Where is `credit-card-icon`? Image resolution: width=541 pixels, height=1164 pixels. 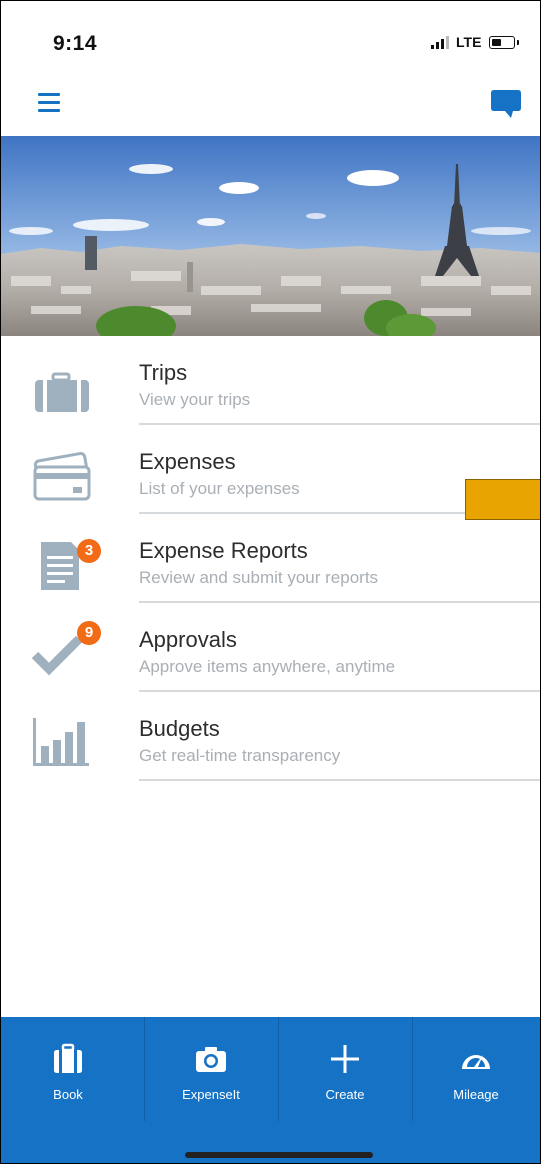 credit-card-icon is located at coordinates (62, 475).